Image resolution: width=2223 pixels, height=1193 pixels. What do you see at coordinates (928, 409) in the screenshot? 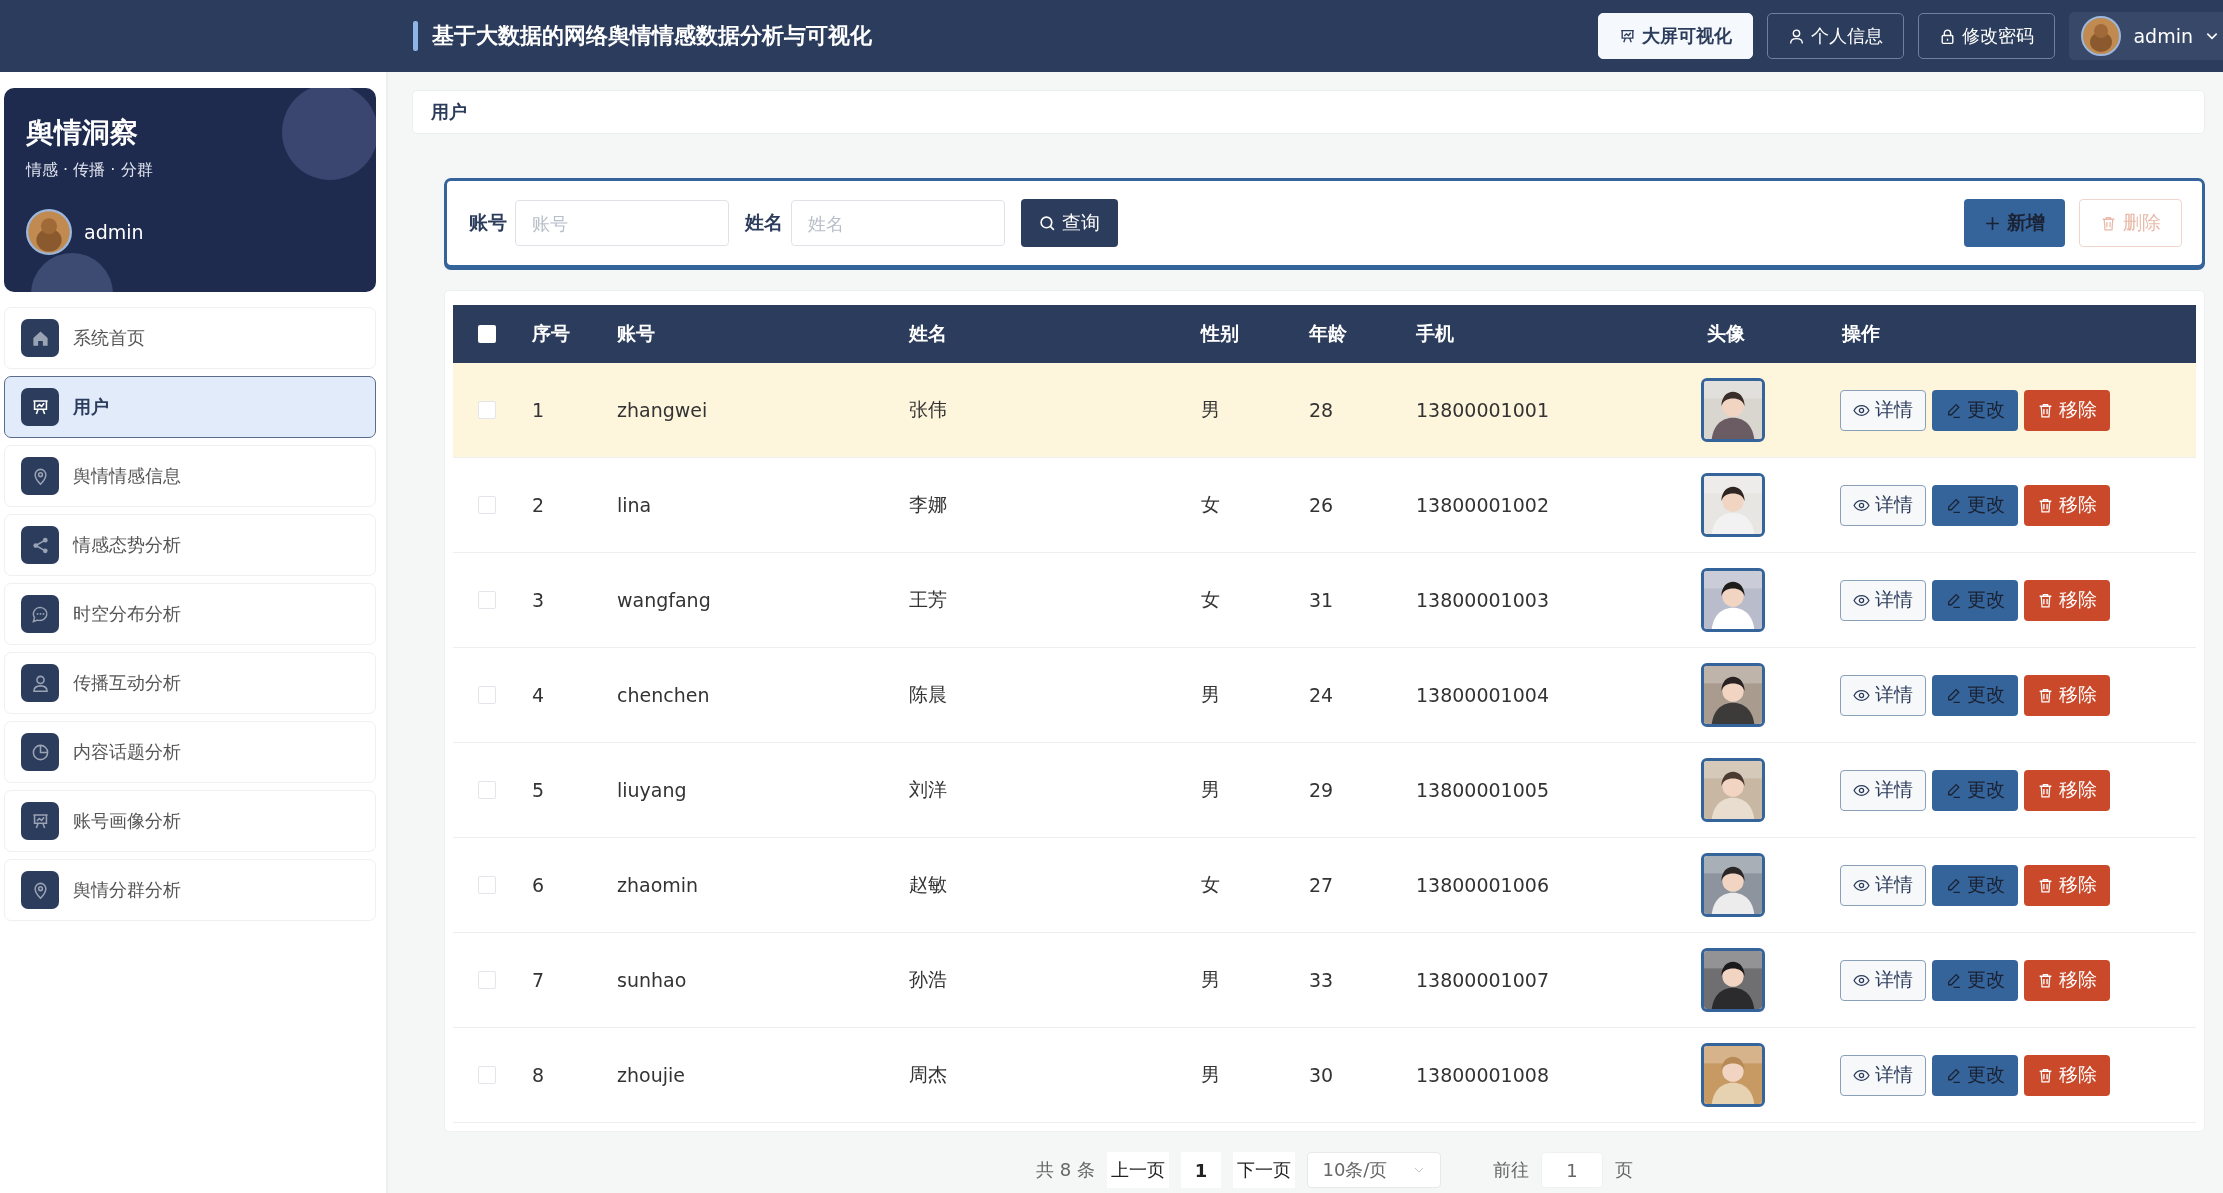
I see `table-cell-text: 张伟` at bounding box center [928, 409].